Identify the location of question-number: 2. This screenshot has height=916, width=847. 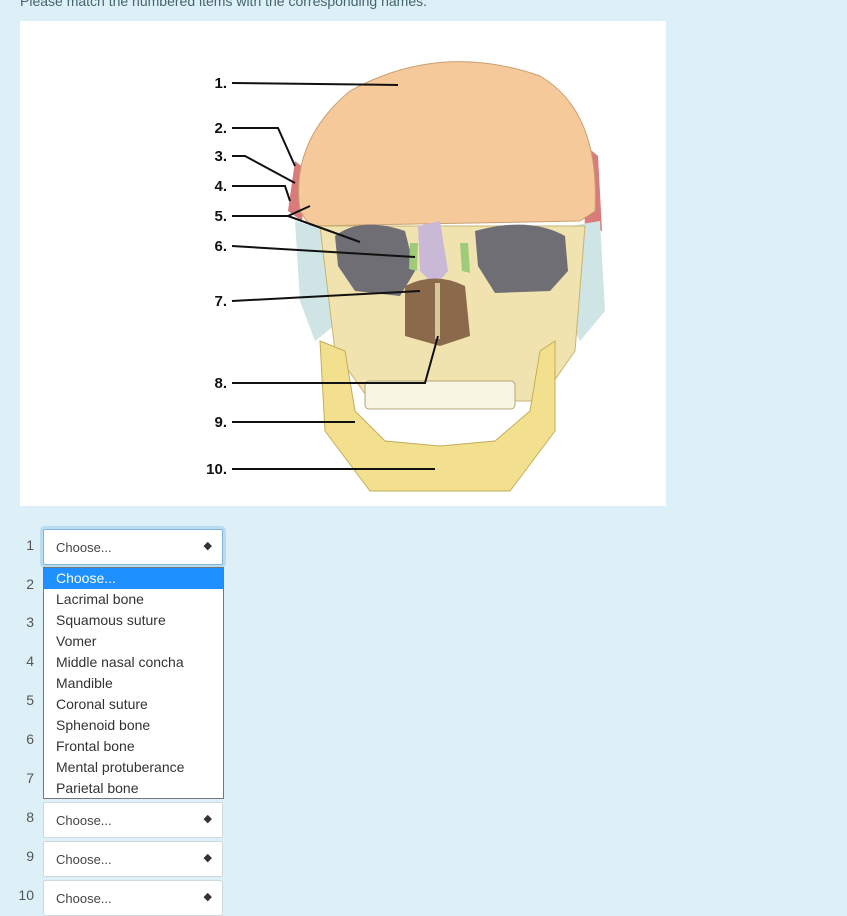
(30, 584).